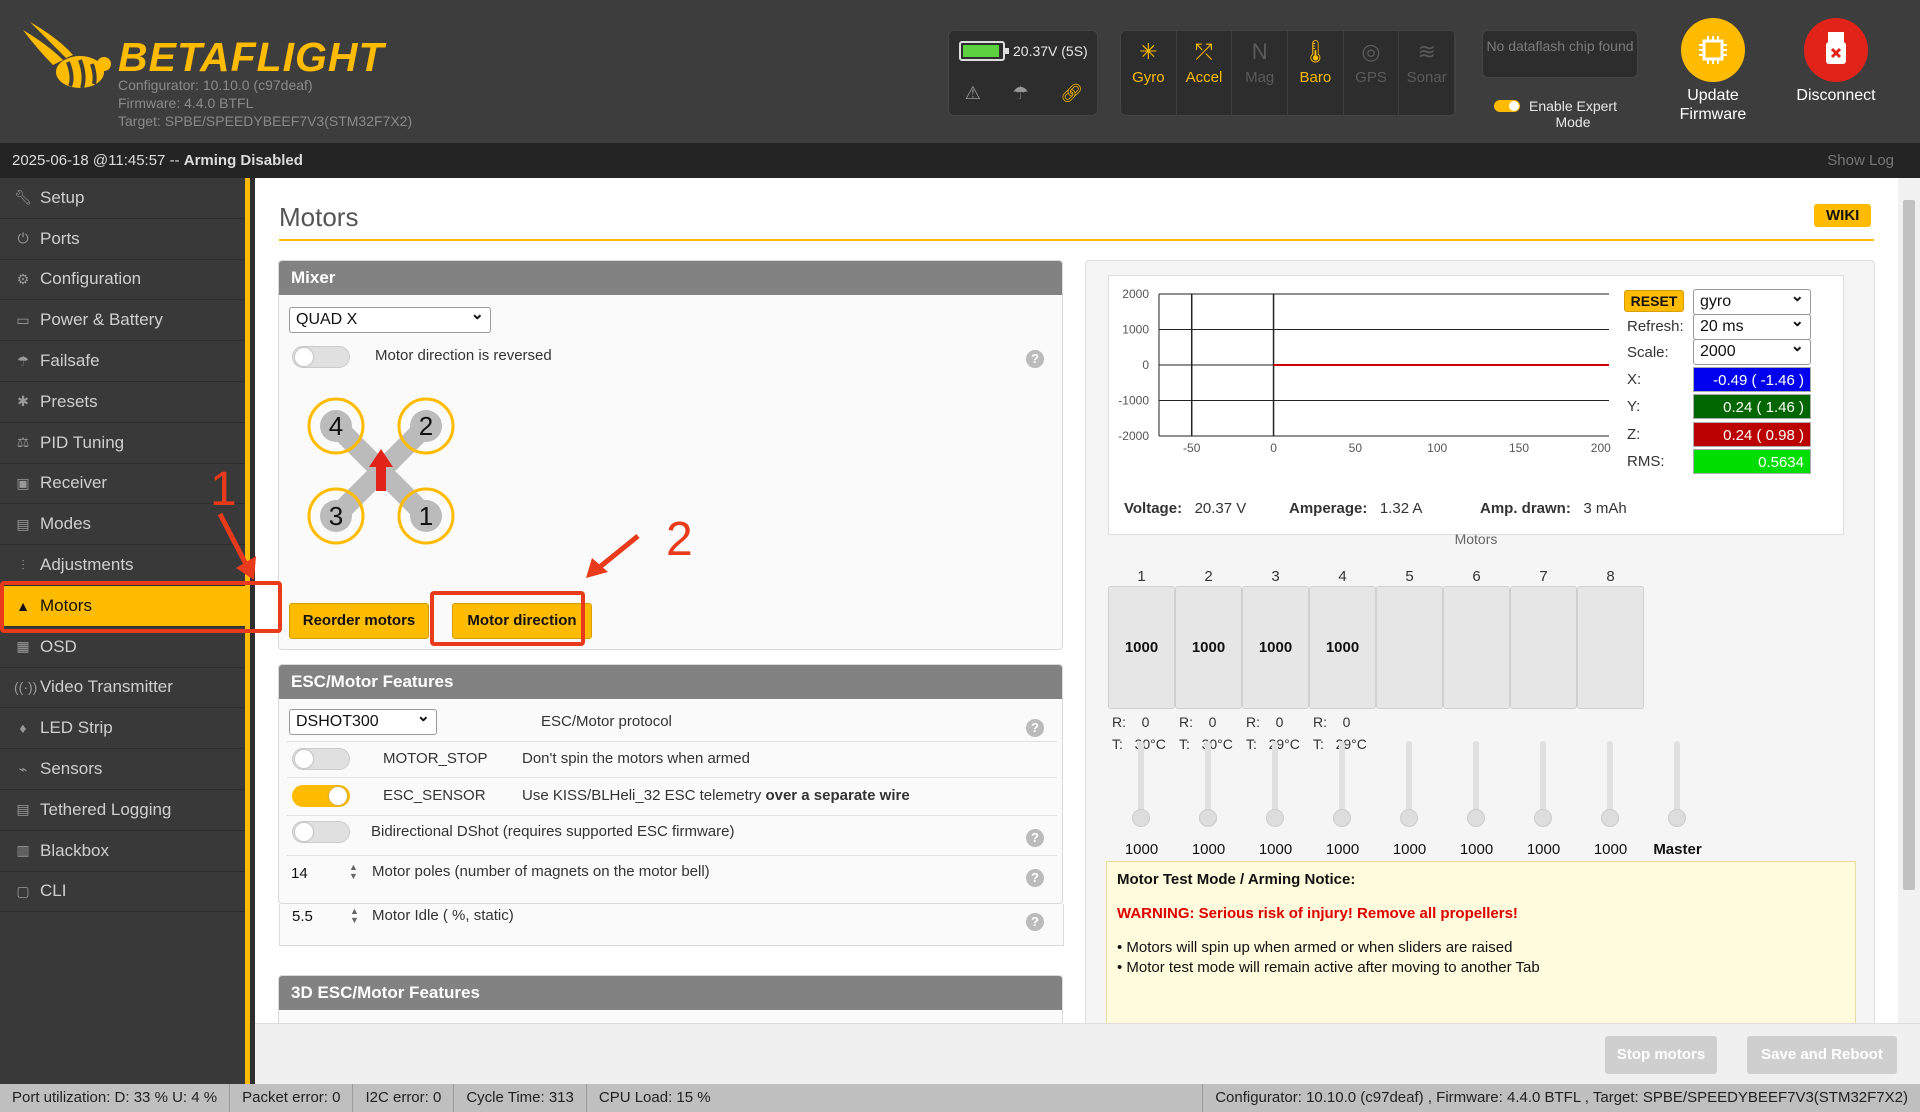 The height and width of the screenshot is (1112, 1920). Describe the element at coordinates (1654, 301) in the screenshot. I see `reset-button: RESET` at that location.